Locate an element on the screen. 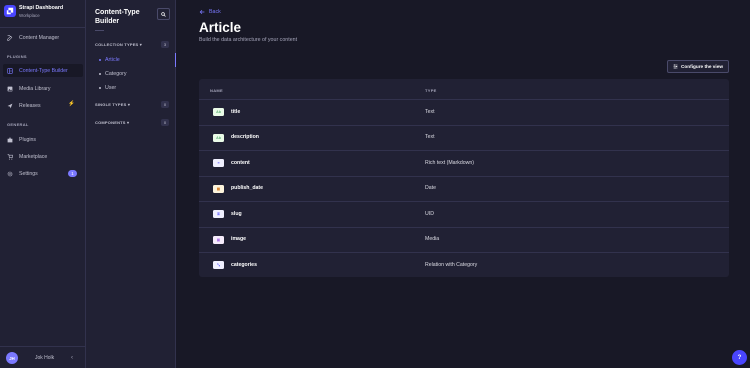 The image size is (750, 368). nav-label: Marketplace is located at coordinates (33, 156).